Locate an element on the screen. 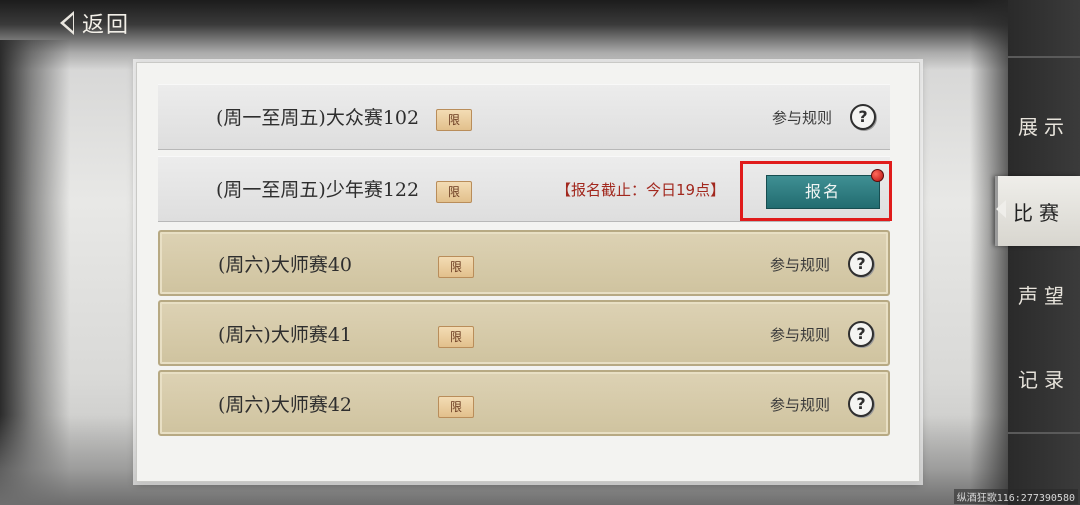 The height and width of the screenshot is (505, 1080). tab-match: 比赛 is located at coordinates (1037, 211).